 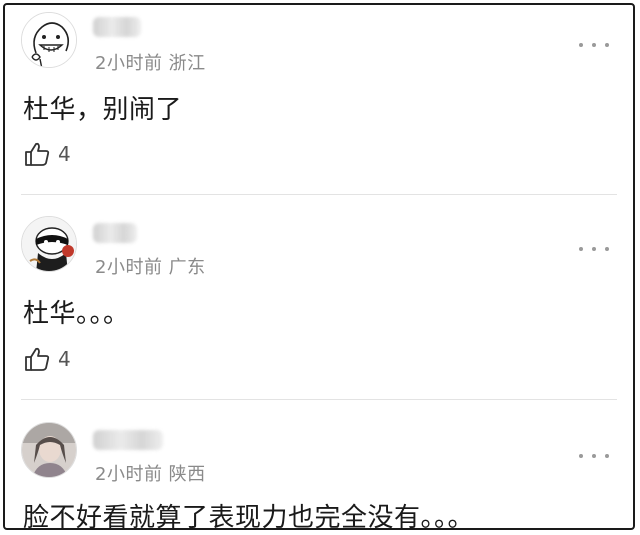 What do you see at coordinates (103, 110) in the screenshot?
I see `comment-text: 杜华，别闹了` at bounding box center [103, 110].